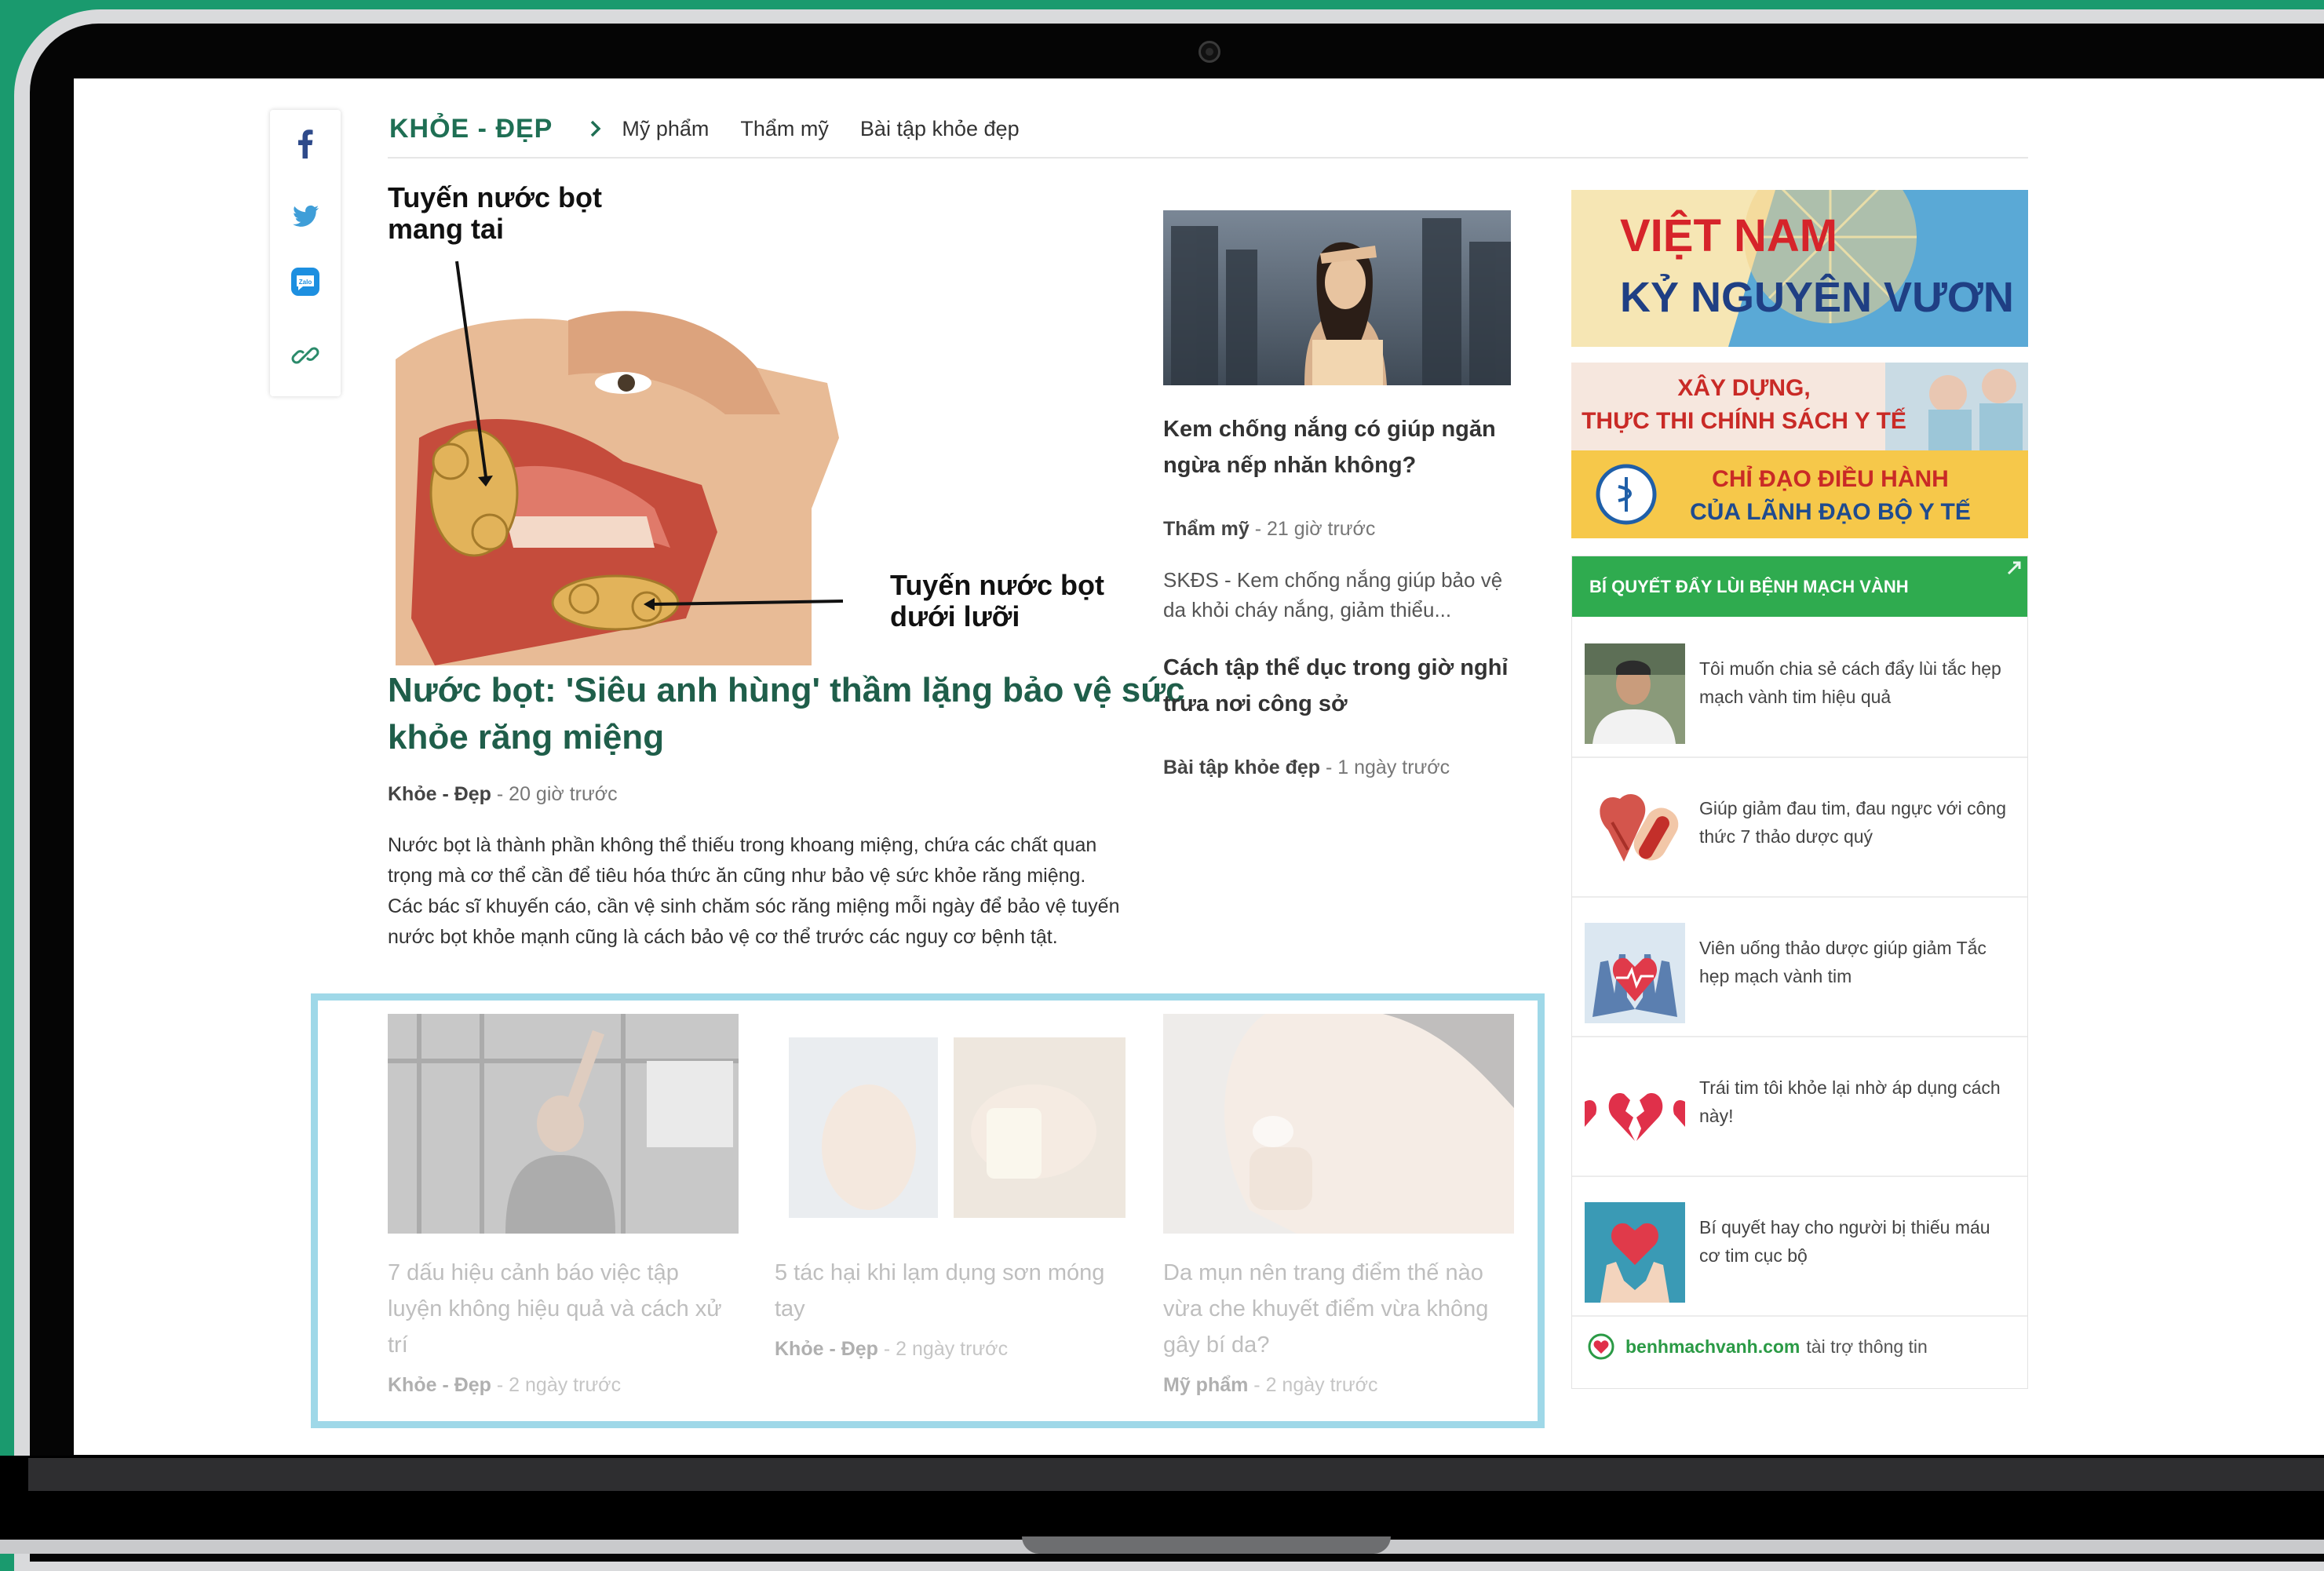  What do you see at coordinates (1713, 1347) in the screenshot?
I see `sponsor-link: benhmachvanh.com` at bounding box center [1713, 1347].